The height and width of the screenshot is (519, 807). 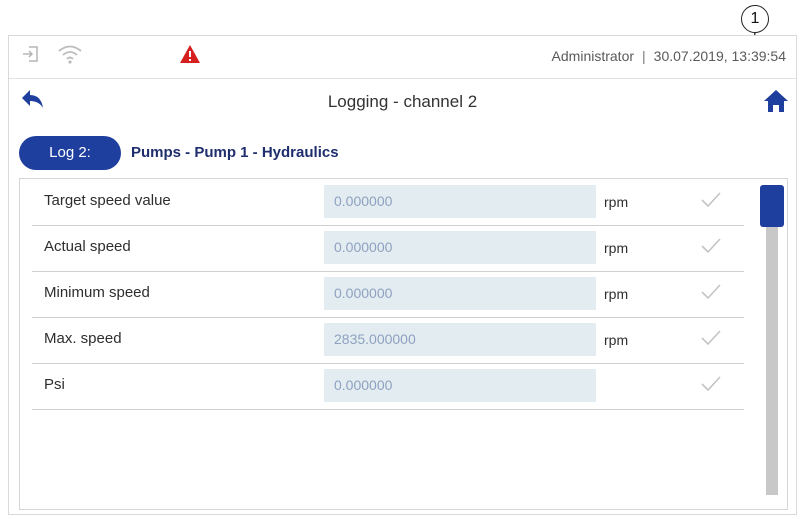 I want to click on row-label: Actual speed, so click(x=87, y=246).